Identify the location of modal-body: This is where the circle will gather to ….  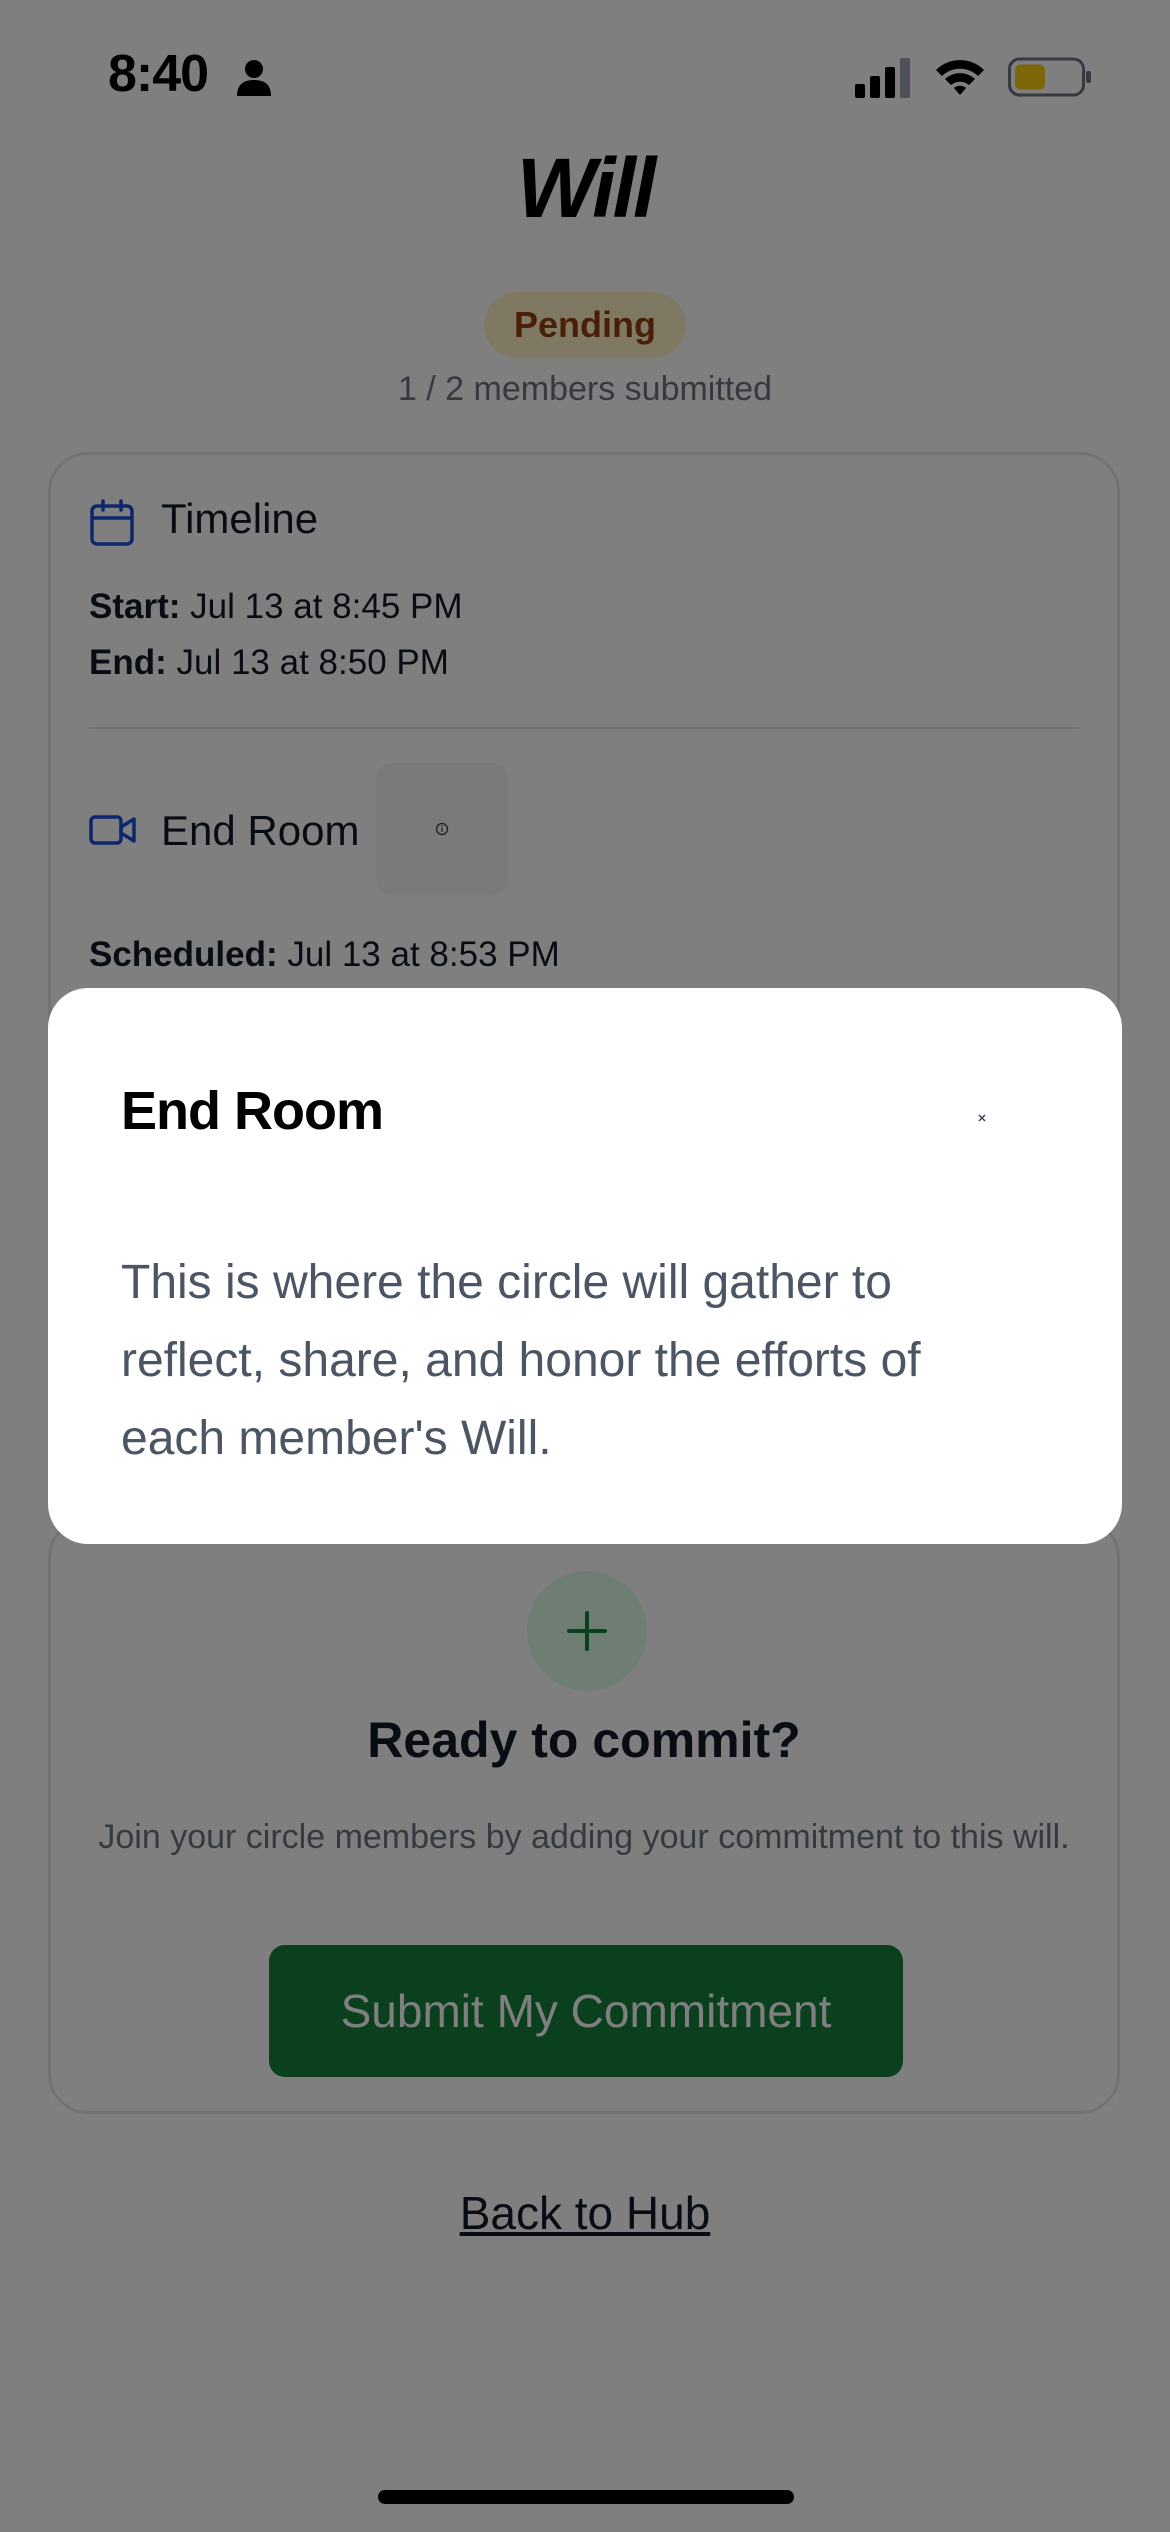
(521, 1360).